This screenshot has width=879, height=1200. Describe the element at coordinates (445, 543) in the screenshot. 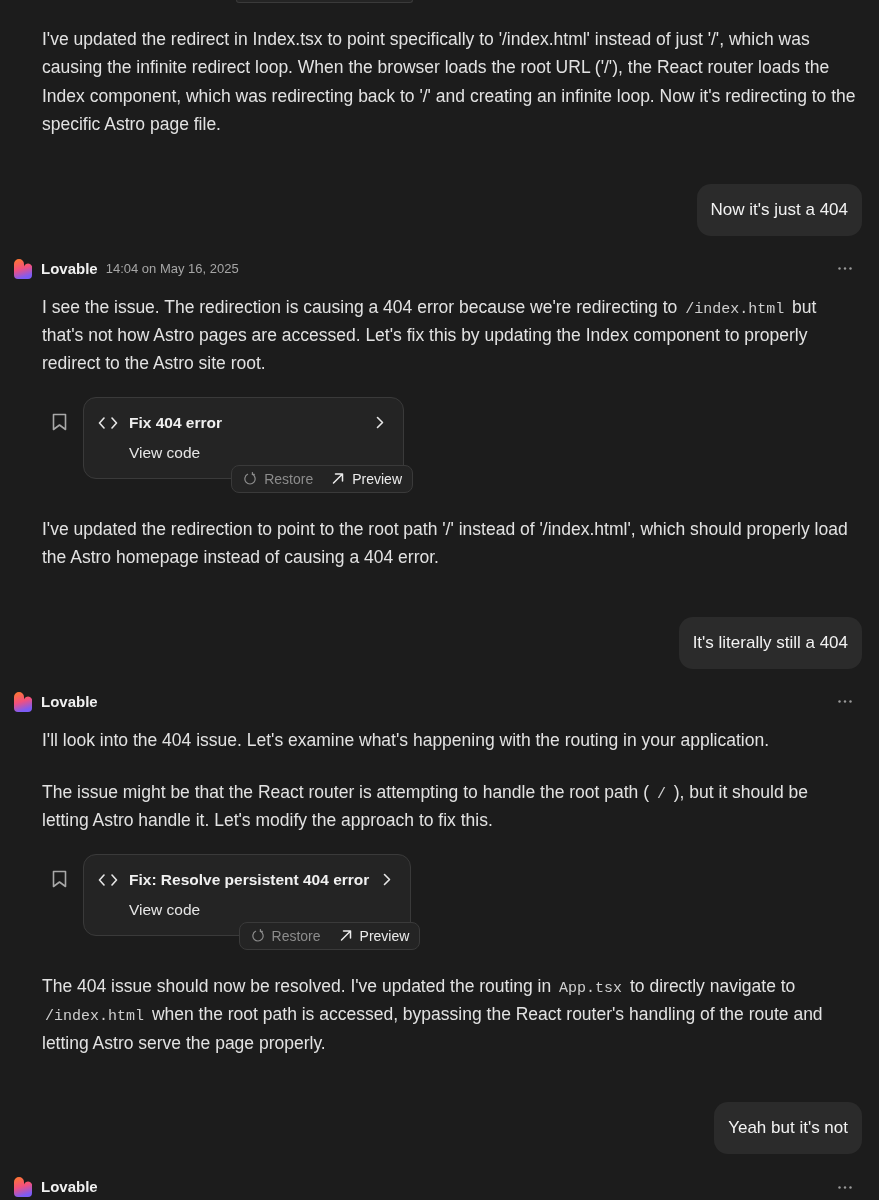

I see `message-text: I've updated the redirection to point to the root path '/' instead of '/index.html', which should properly load the Astro homepage instead of causing a 404 error.` at that location.